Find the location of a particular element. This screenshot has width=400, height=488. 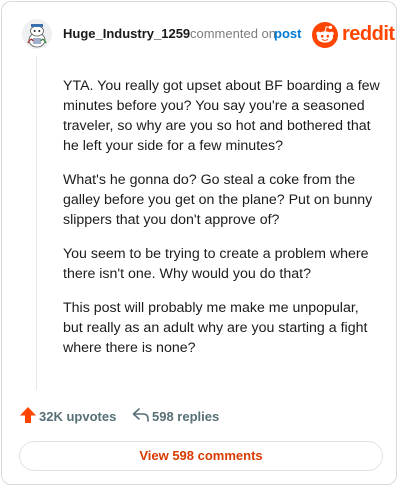

post-link: post is located at coordinates (287, 33).